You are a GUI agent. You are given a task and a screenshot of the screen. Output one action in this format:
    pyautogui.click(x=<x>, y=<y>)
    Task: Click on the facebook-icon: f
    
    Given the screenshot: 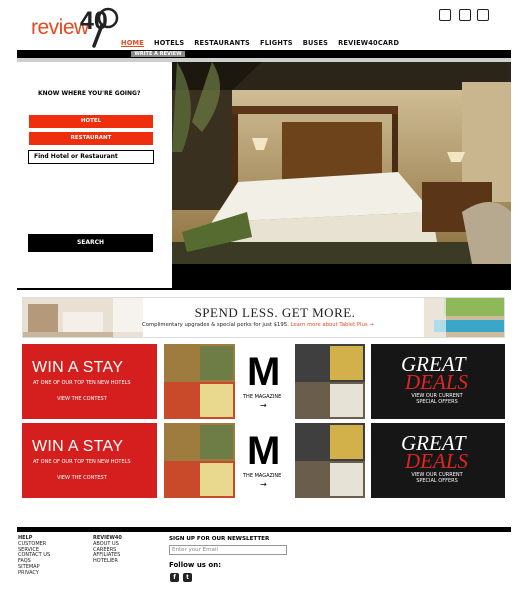 What is the action you would take?
    pyautogui.click(x=174, y=577)
    